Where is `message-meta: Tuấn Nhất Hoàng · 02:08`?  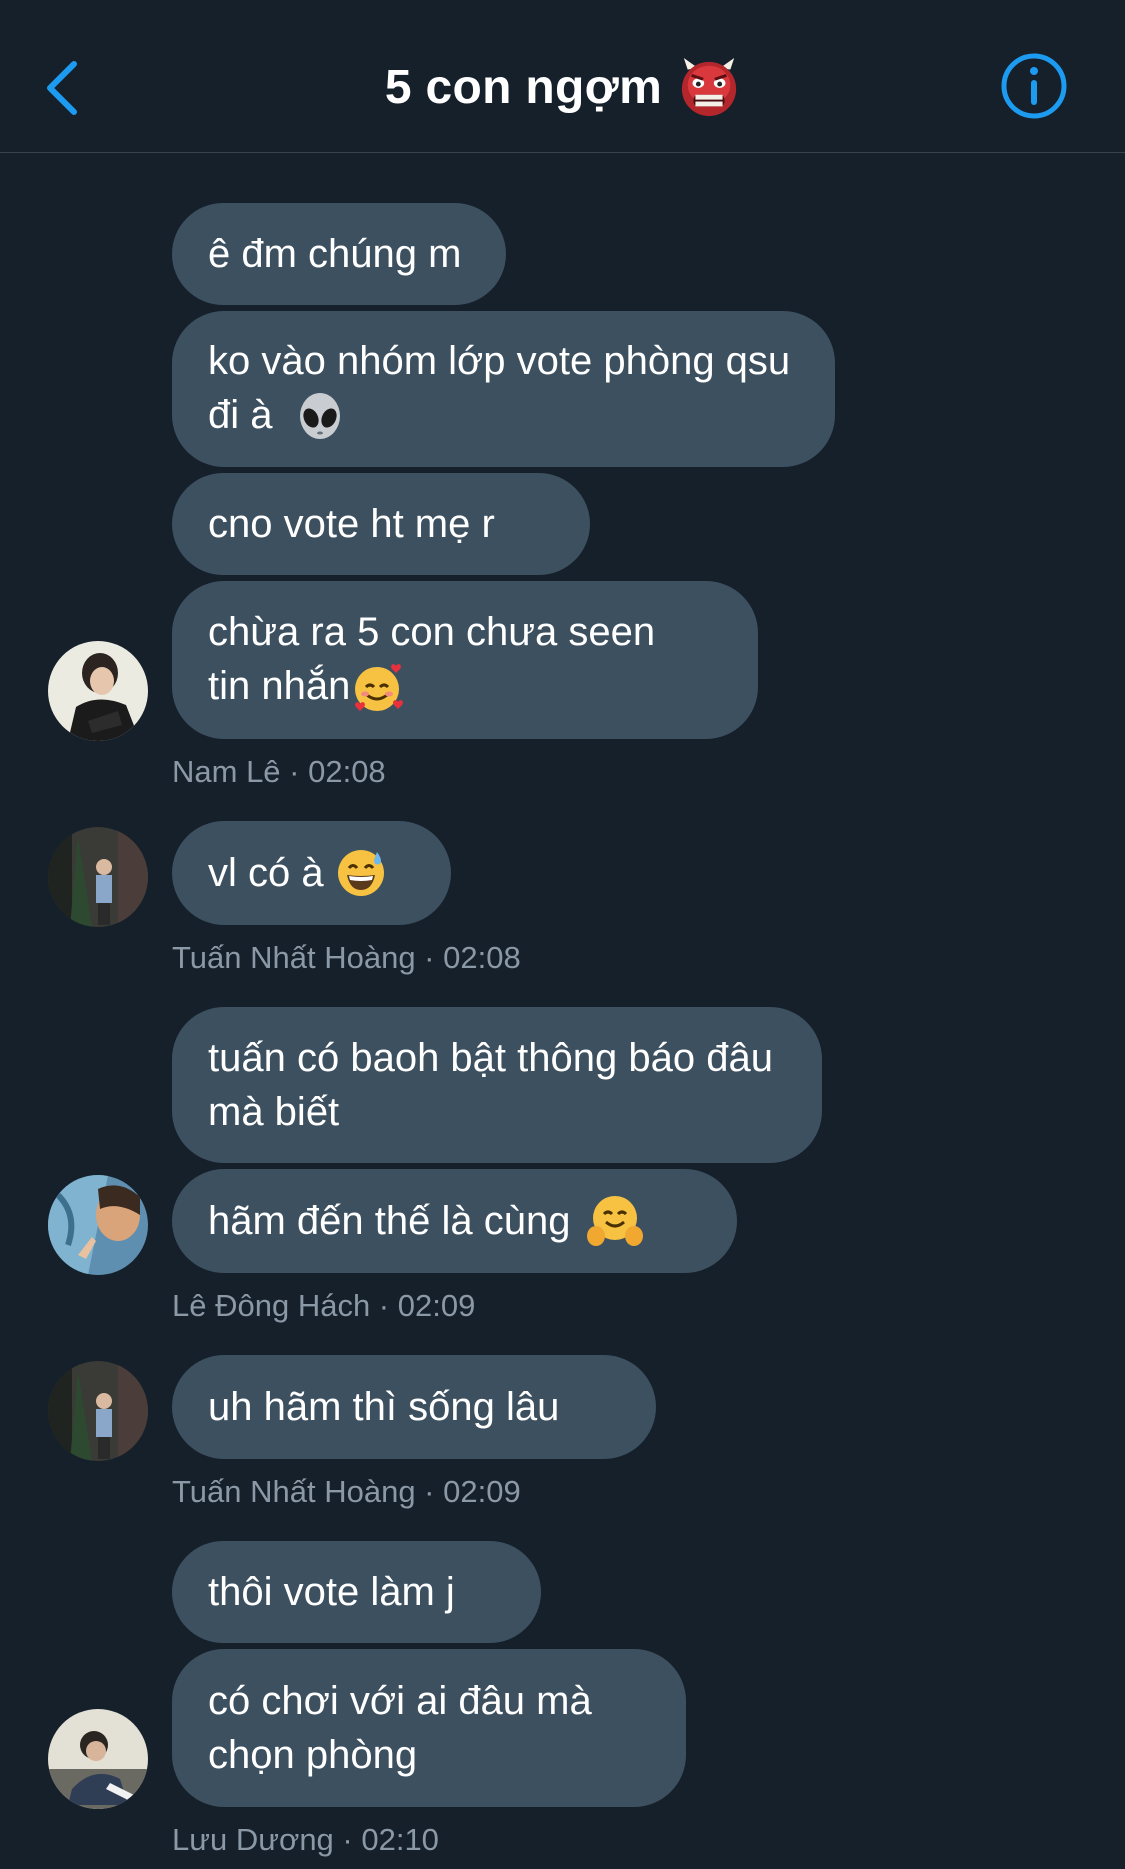 message-meta: Tuấn Nhất Hoàng · 02:08 is located at coordinates (346, 957).